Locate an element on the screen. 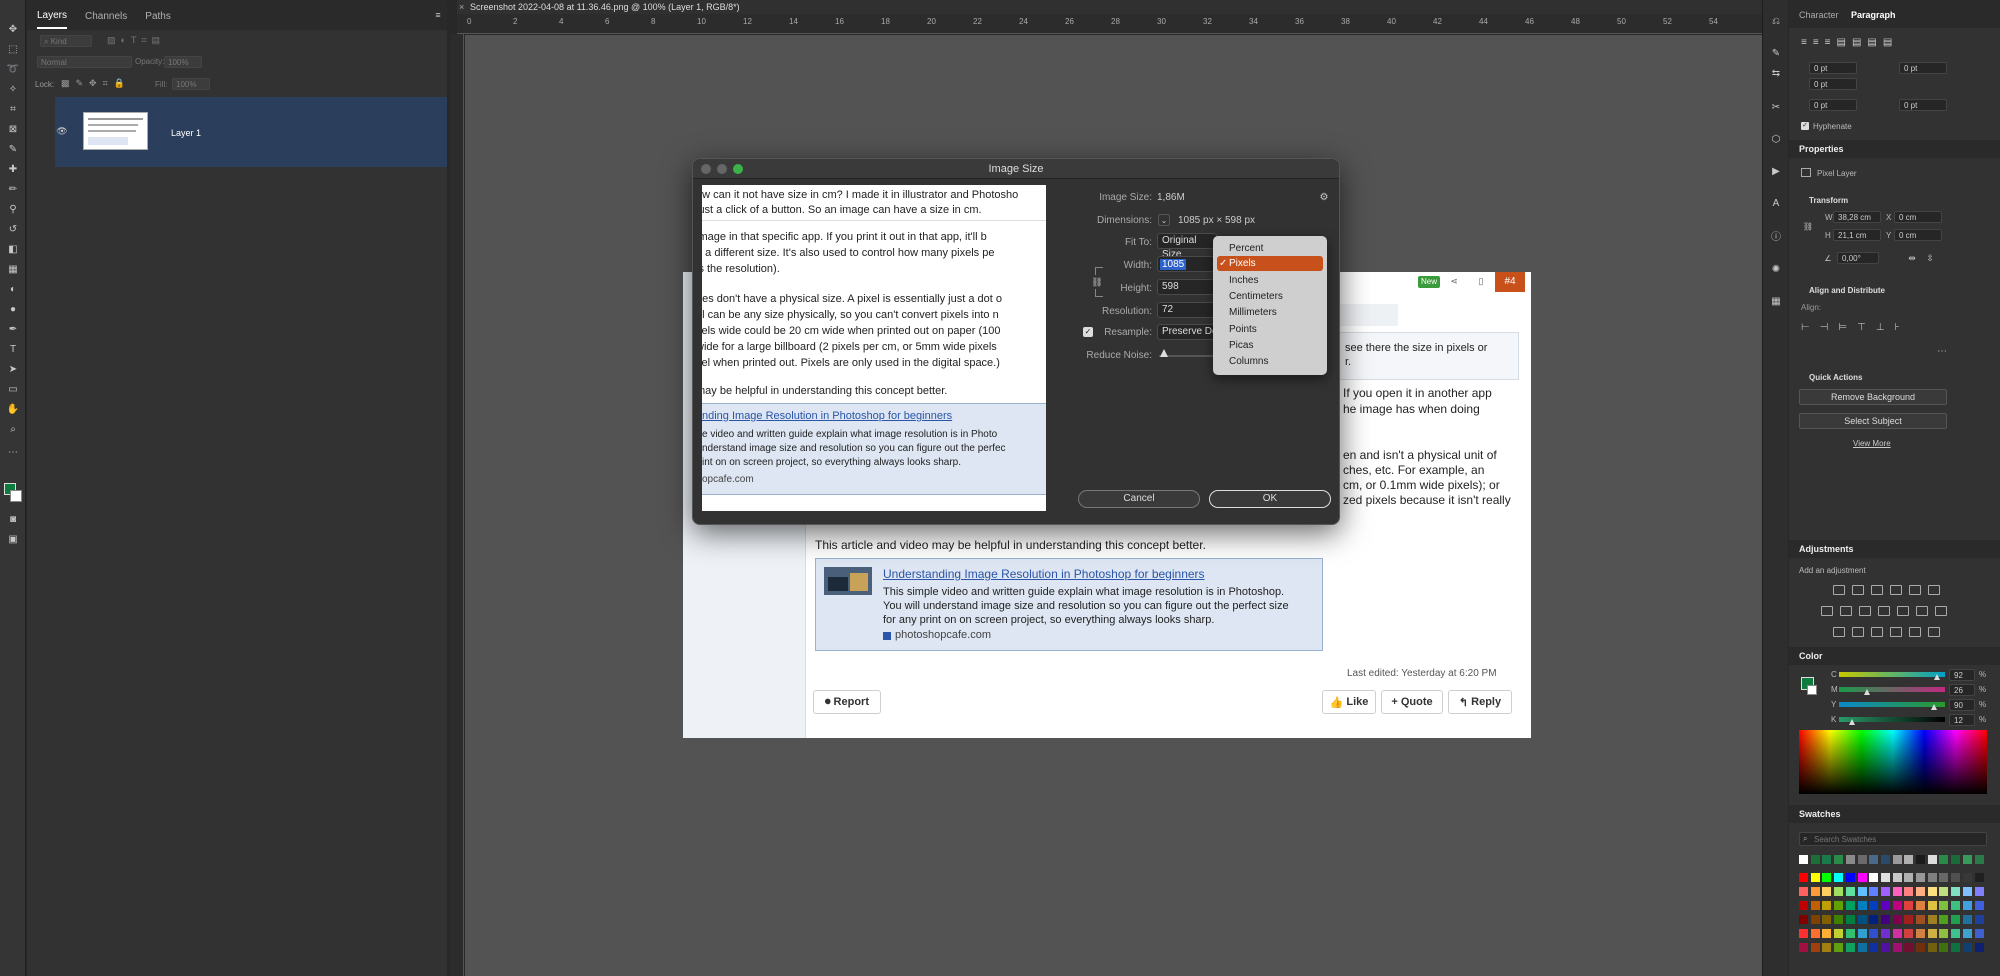 This screenshot has width=2000, height=976. hand-tool-icon: ✋ is located at coordinates (13, 409).